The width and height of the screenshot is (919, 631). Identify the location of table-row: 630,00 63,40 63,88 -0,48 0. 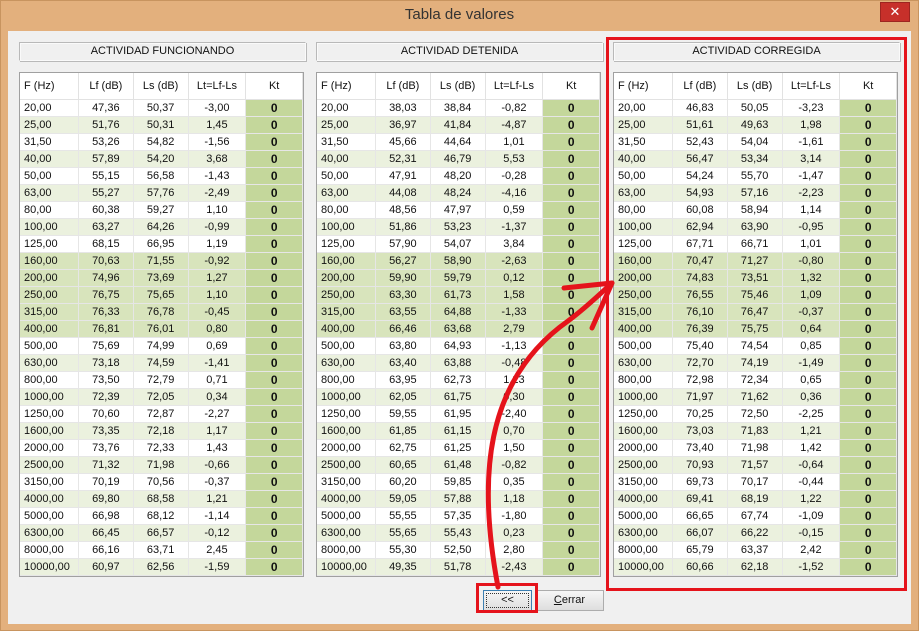
(458, 363).